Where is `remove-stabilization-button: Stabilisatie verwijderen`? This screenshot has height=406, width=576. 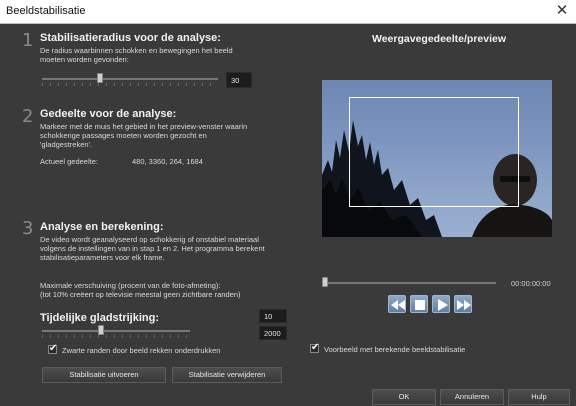
remove-stabilization-button: Stabilisatie verwijderen is located at coordinates (227, 375).